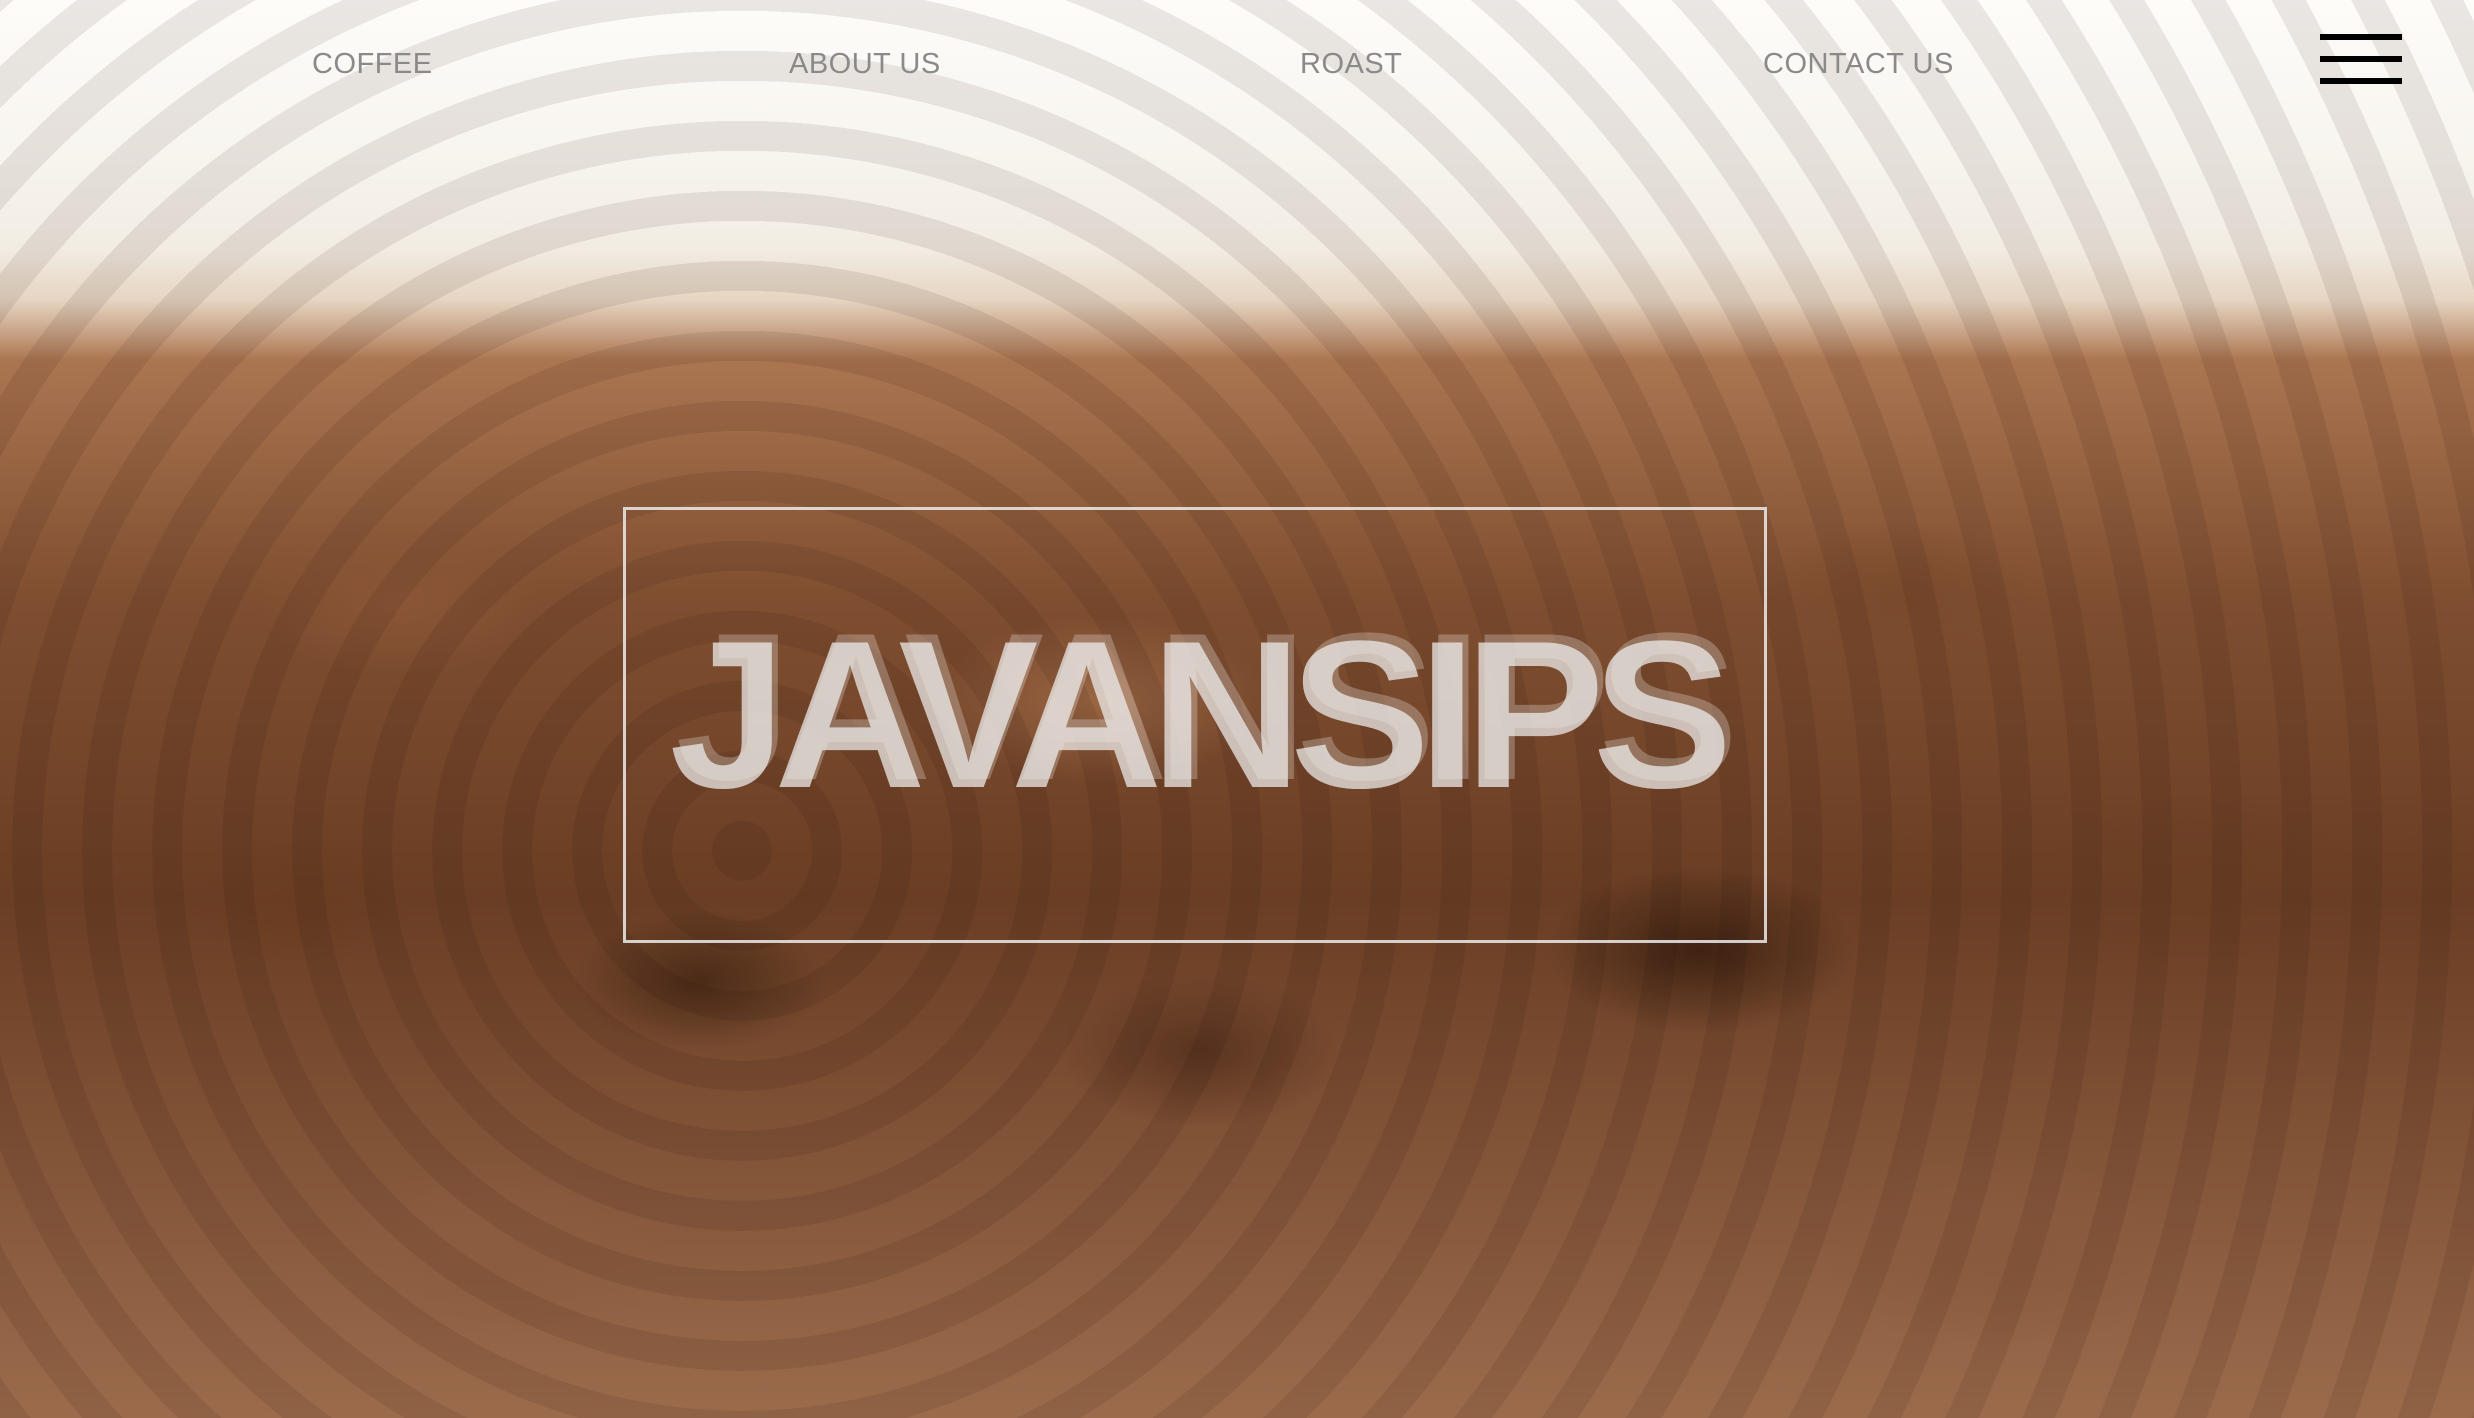 The image size is (2474, 1418). I want to click on logo-frame: JAVANSIPS JAVANSIPS, so click(1195, 725).